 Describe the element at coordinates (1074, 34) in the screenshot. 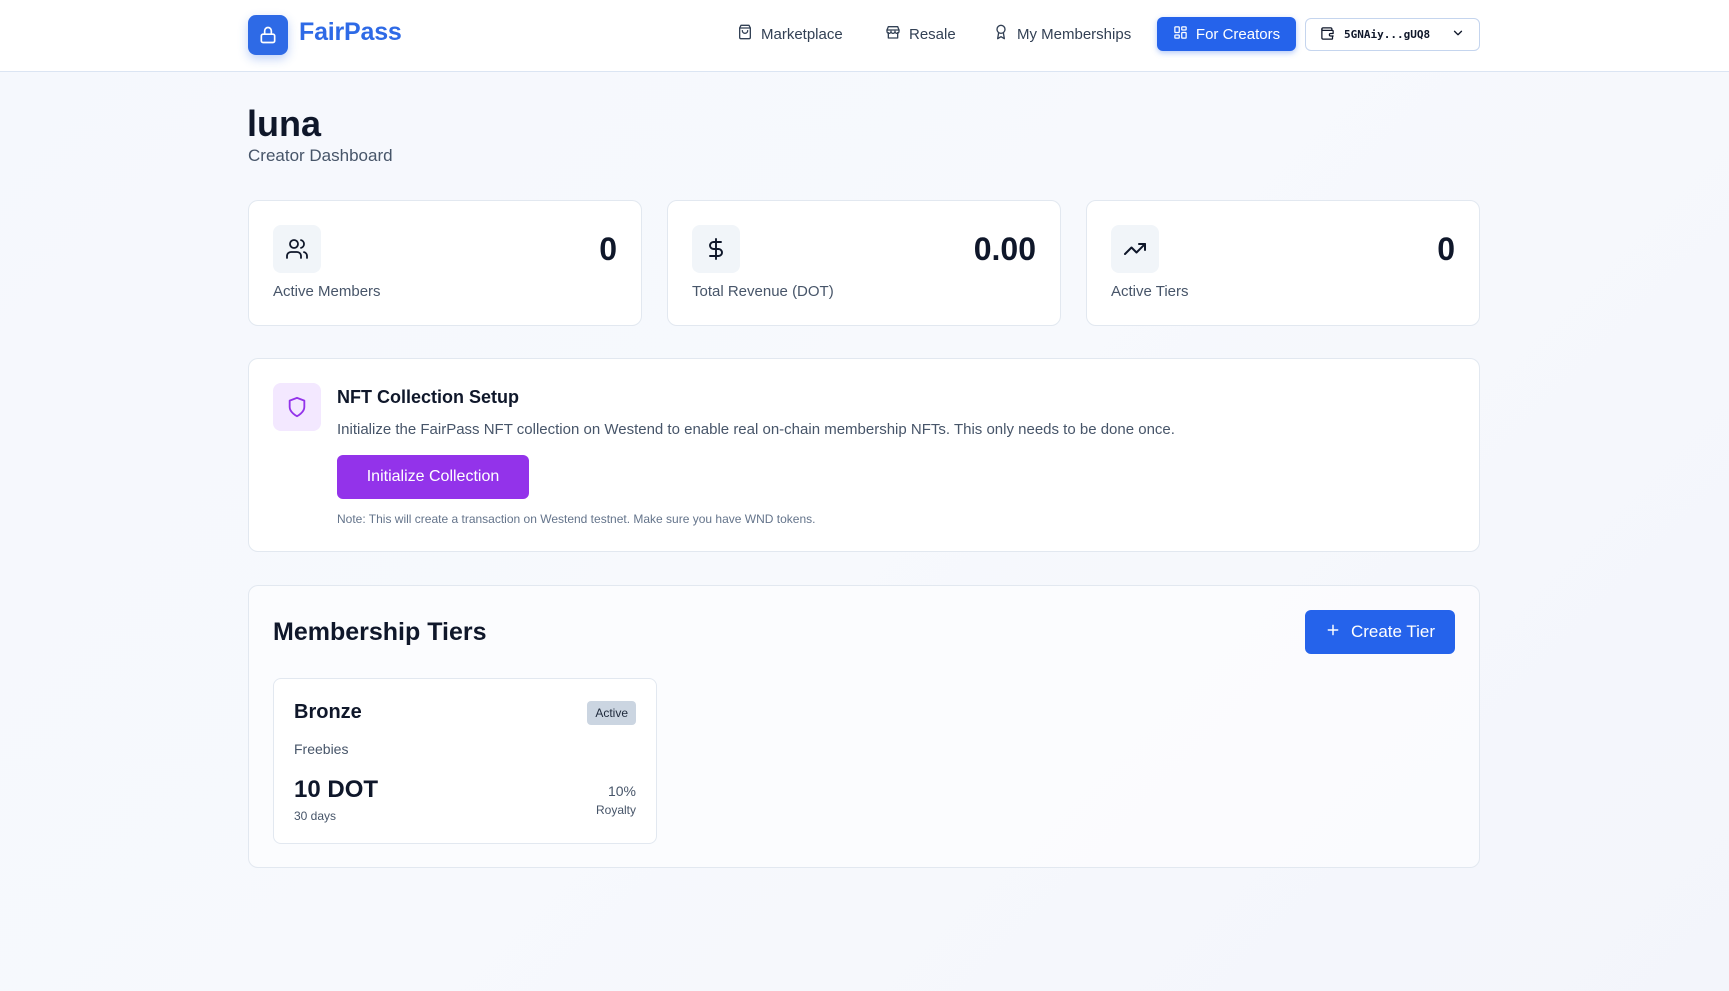

I see `nav-my-memberships-label: My Memberships` at that location.